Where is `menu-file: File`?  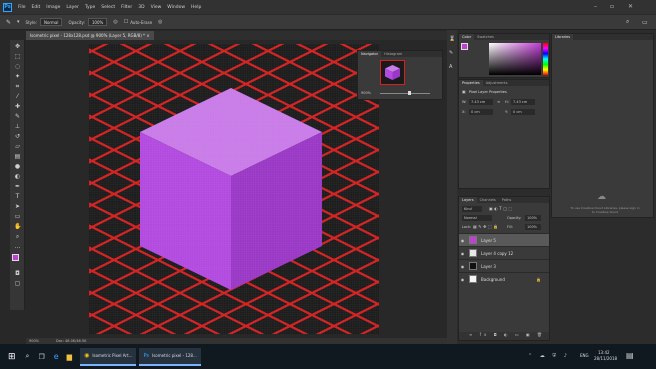 menu-file: File is located at coordinates (22, 7).